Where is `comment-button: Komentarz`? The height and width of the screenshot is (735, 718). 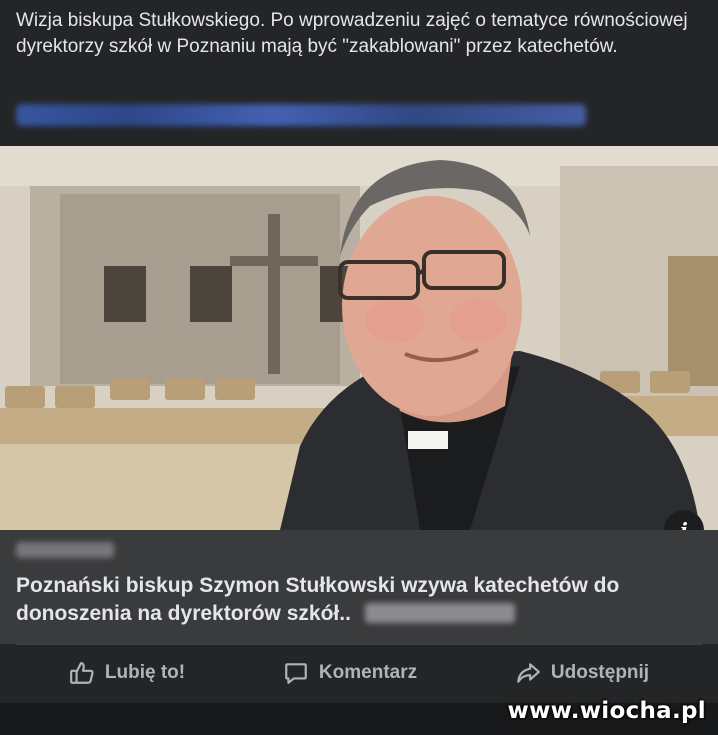
comment-button: Komentarz is located at coordinates (350, 673).